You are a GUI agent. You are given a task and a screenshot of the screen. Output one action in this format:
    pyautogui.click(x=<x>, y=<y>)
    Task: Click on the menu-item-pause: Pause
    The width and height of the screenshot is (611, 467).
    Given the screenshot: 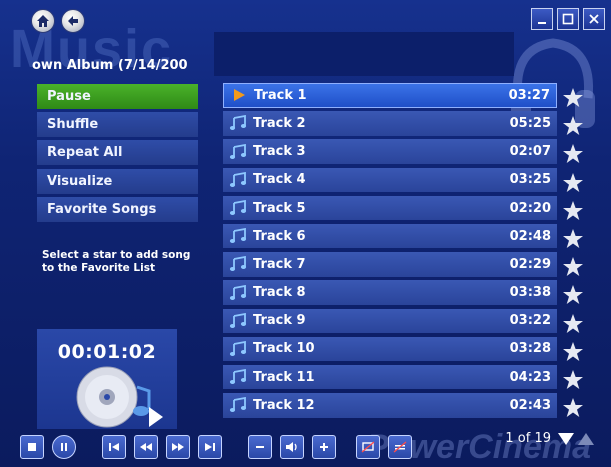 What is the action you would take?
    pyautogui.click(x=117, y=96)
    